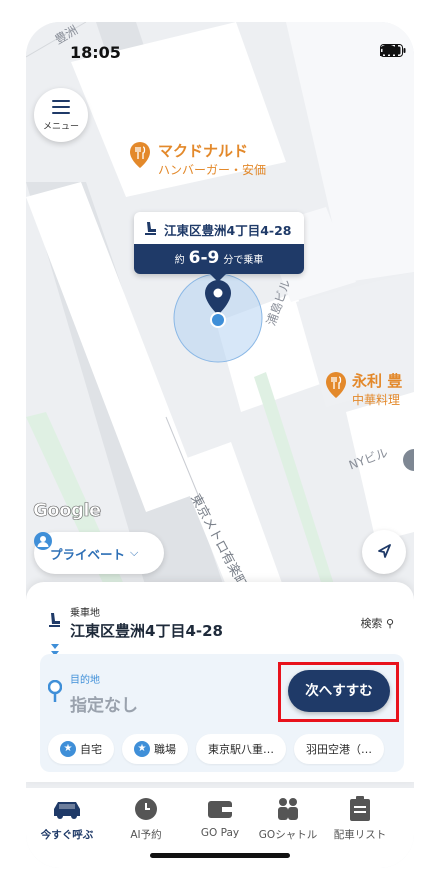 The height and width of the screenshot is (892, 438). I want to click on eta-suffix: 分で乗車, so click(243, 260).